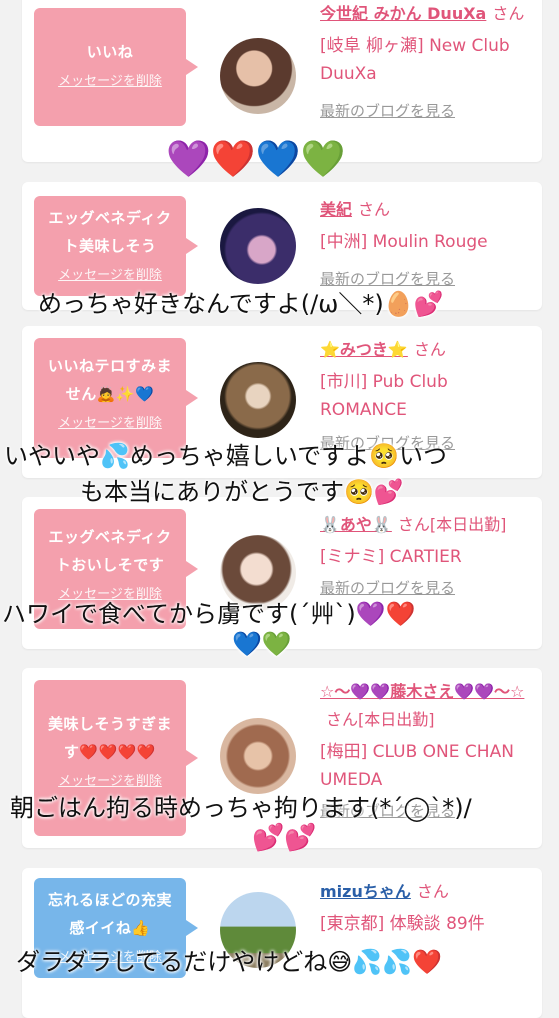 This screenshot has width=559, height=1018. Describe the element at coordinates (422, 691) in the screenshot. I see `sender-name-link: ☆〜💜💜藤木さえ💜💜〜☆` at that location.